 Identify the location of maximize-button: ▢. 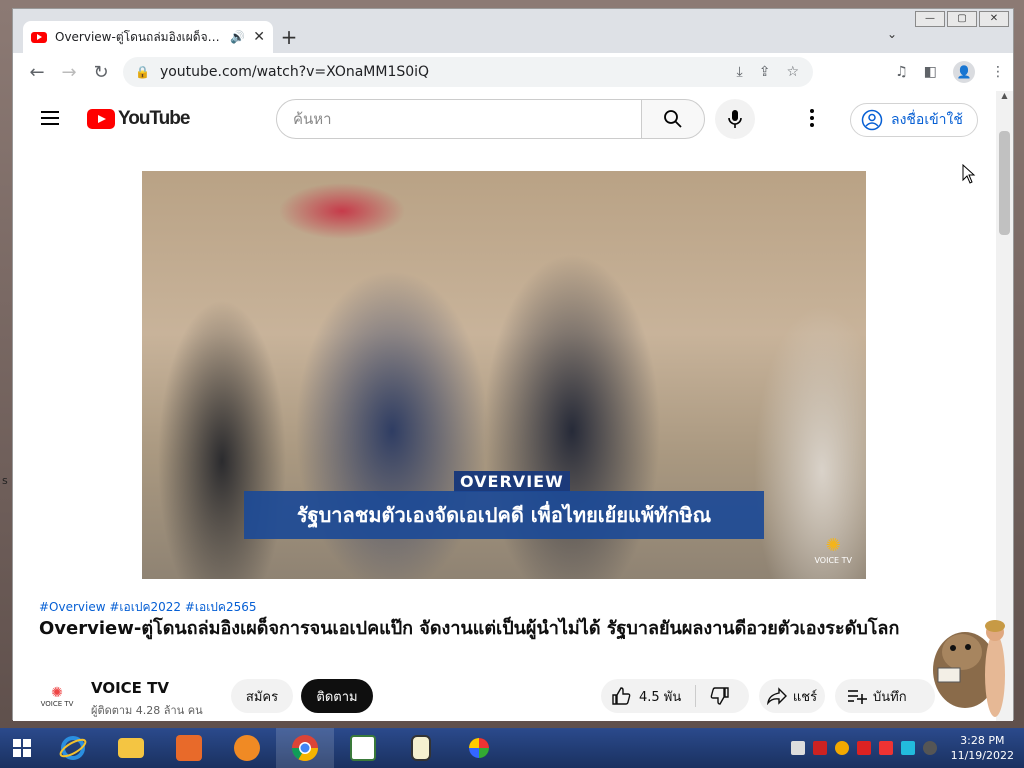
(962, 19).